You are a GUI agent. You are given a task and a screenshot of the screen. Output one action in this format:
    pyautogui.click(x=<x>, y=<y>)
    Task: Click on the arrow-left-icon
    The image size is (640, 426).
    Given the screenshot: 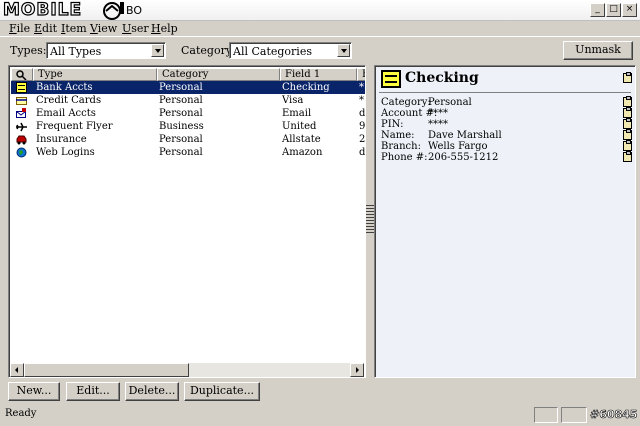 What is the action you would take?
    pyautogui.click(x=16, y=370)
    